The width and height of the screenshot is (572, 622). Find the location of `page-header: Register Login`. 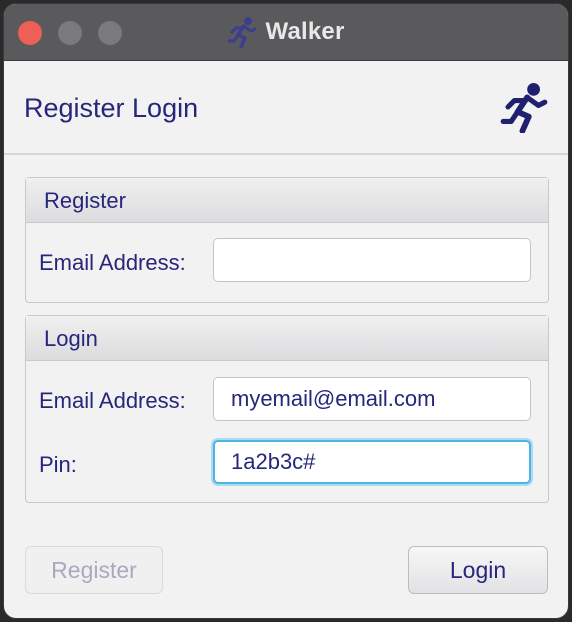

page-header: Register Login is located at coordinates (286, 108).